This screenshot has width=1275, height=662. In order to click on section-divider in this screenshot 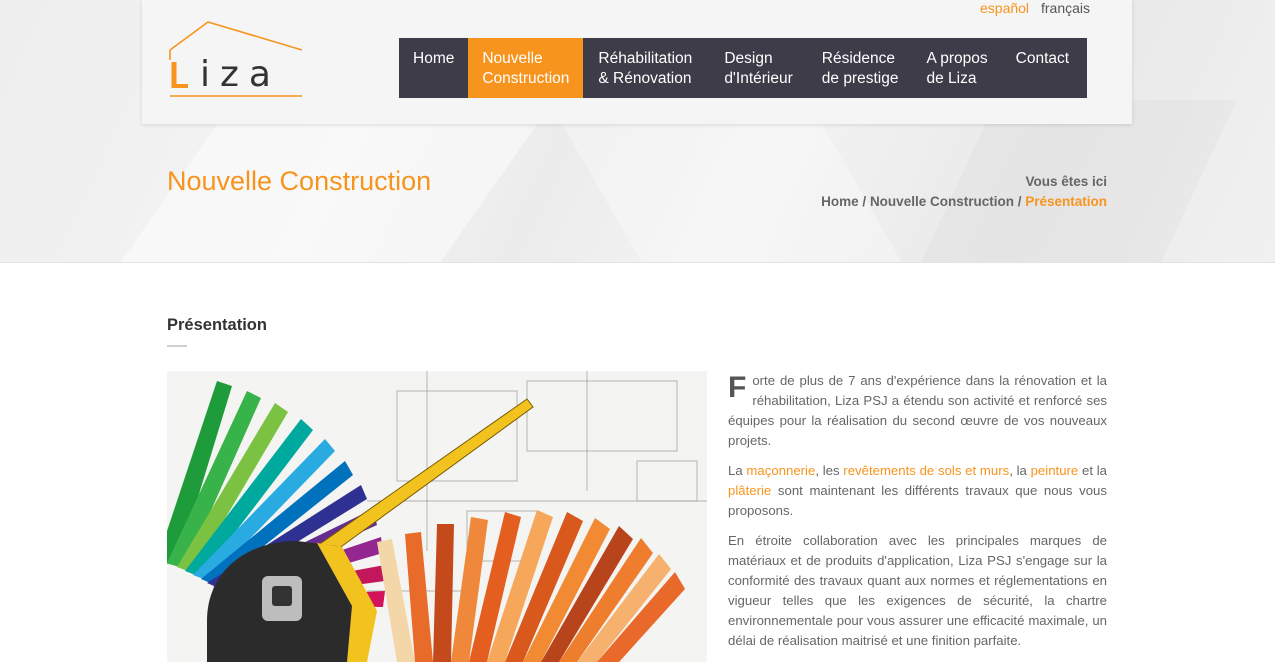, I will do `click(177, 346)`.